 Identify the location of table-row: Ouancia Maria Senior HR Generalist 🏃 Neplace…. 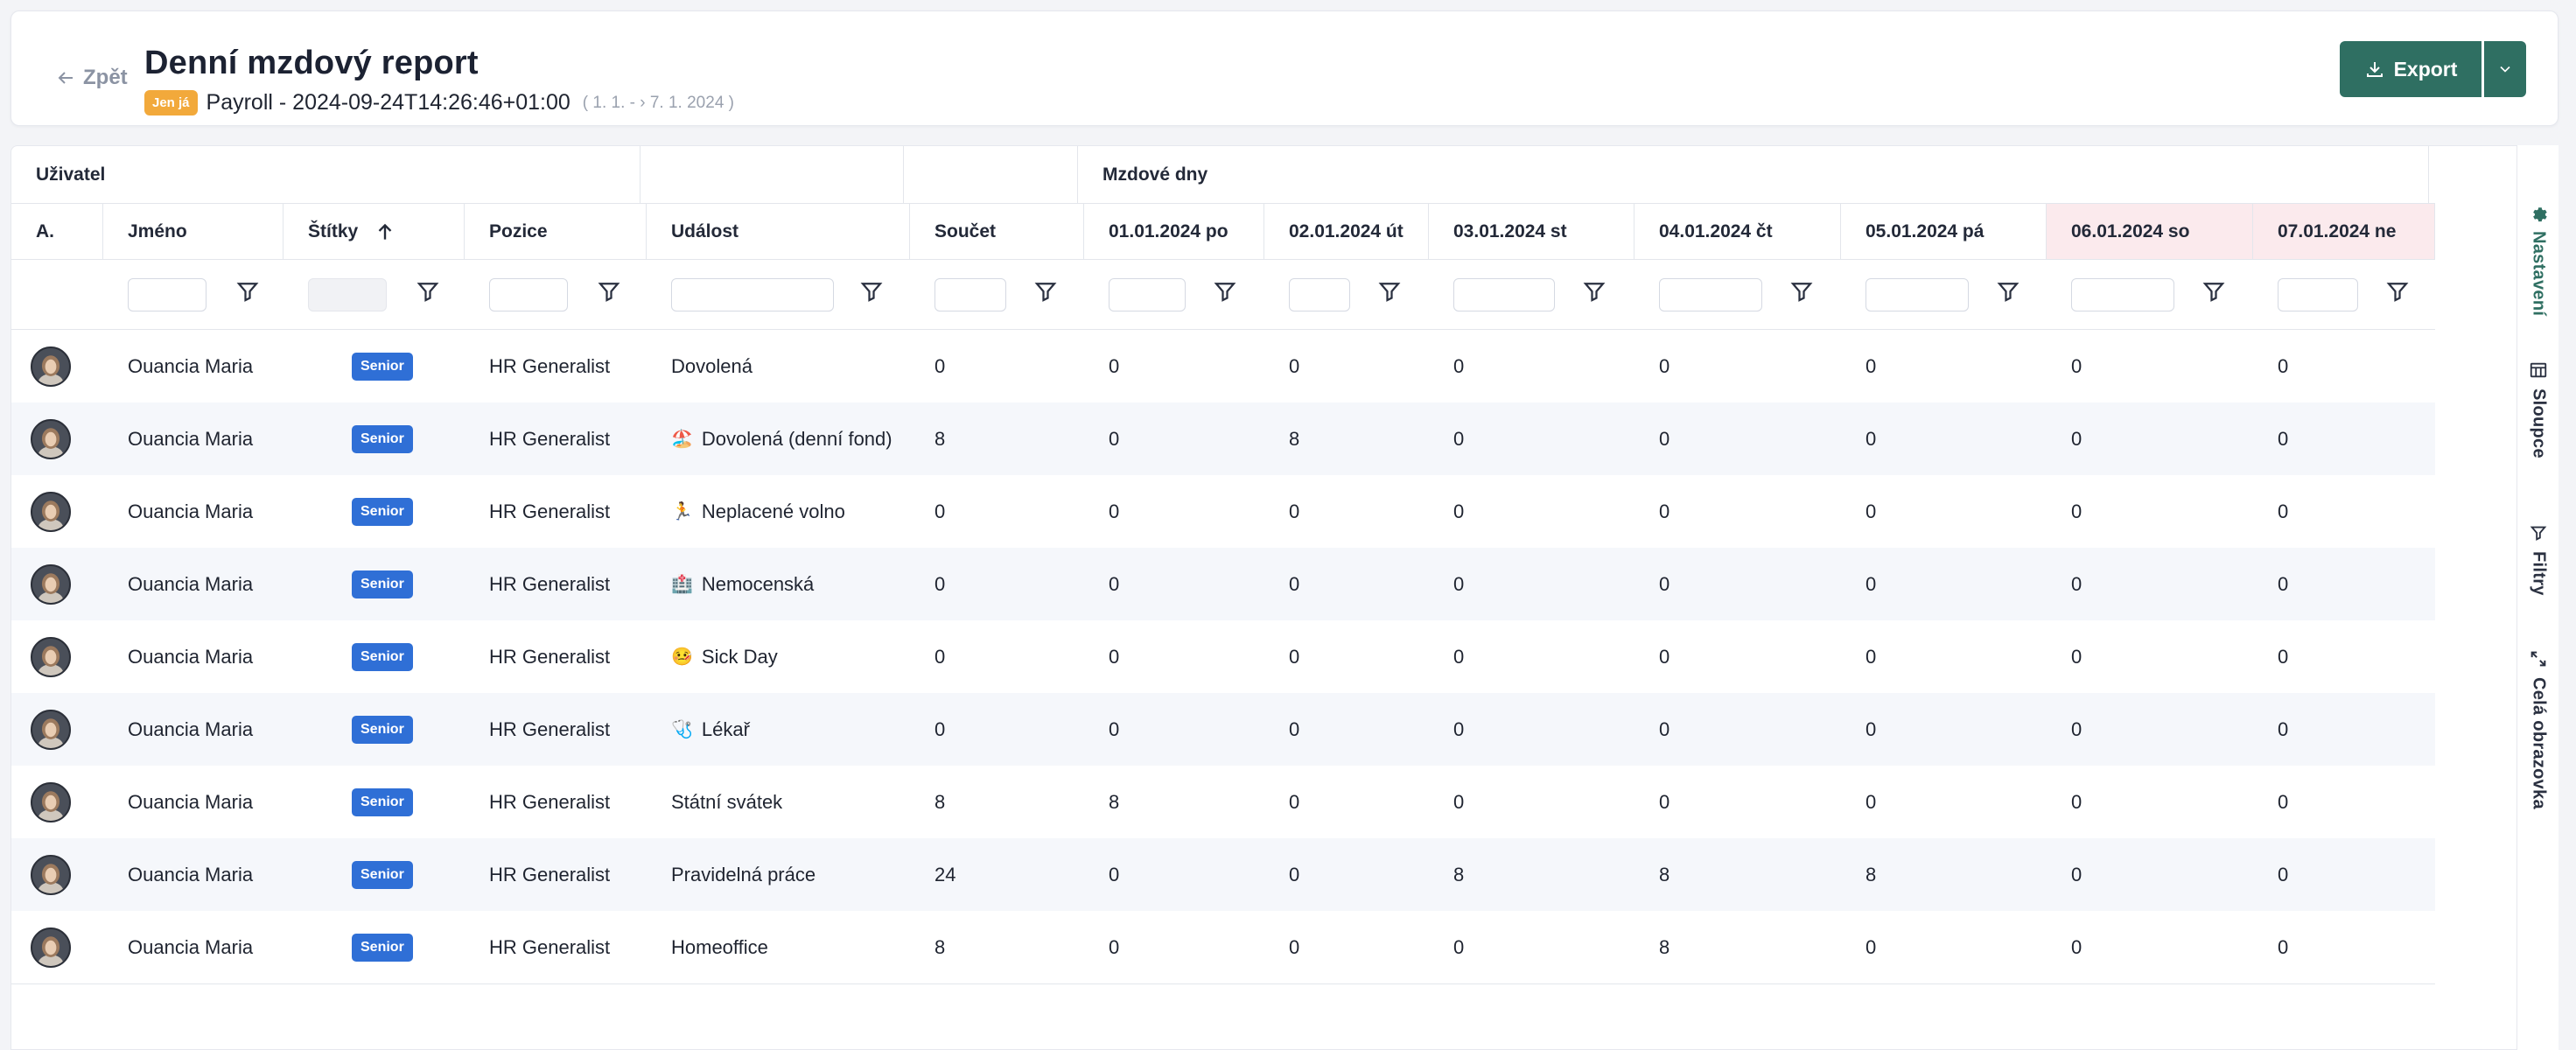
(1223, 511).